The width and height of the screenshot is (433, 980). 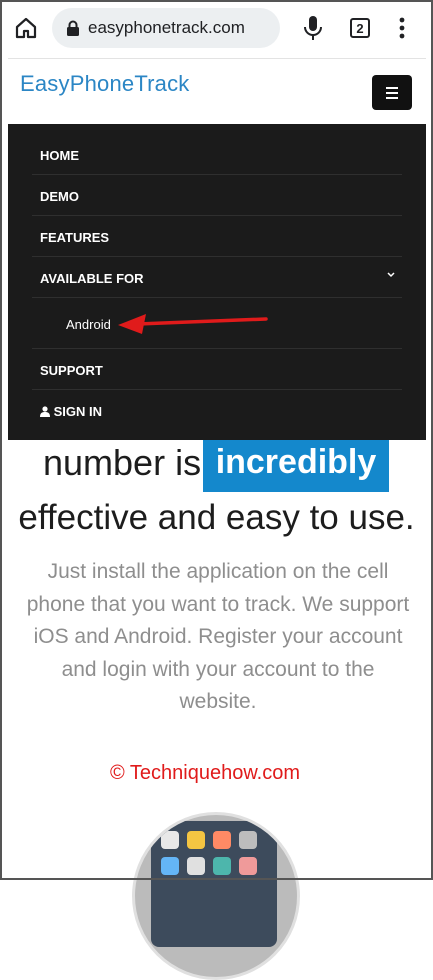 I want to click on url-text: easyphonetrack.com, so click(x=166, y=27).